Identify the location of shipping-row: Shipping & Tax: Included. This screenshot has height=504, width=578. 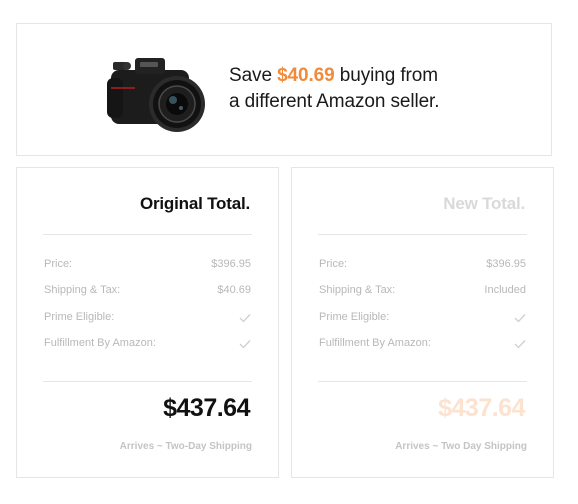
(422, 292).